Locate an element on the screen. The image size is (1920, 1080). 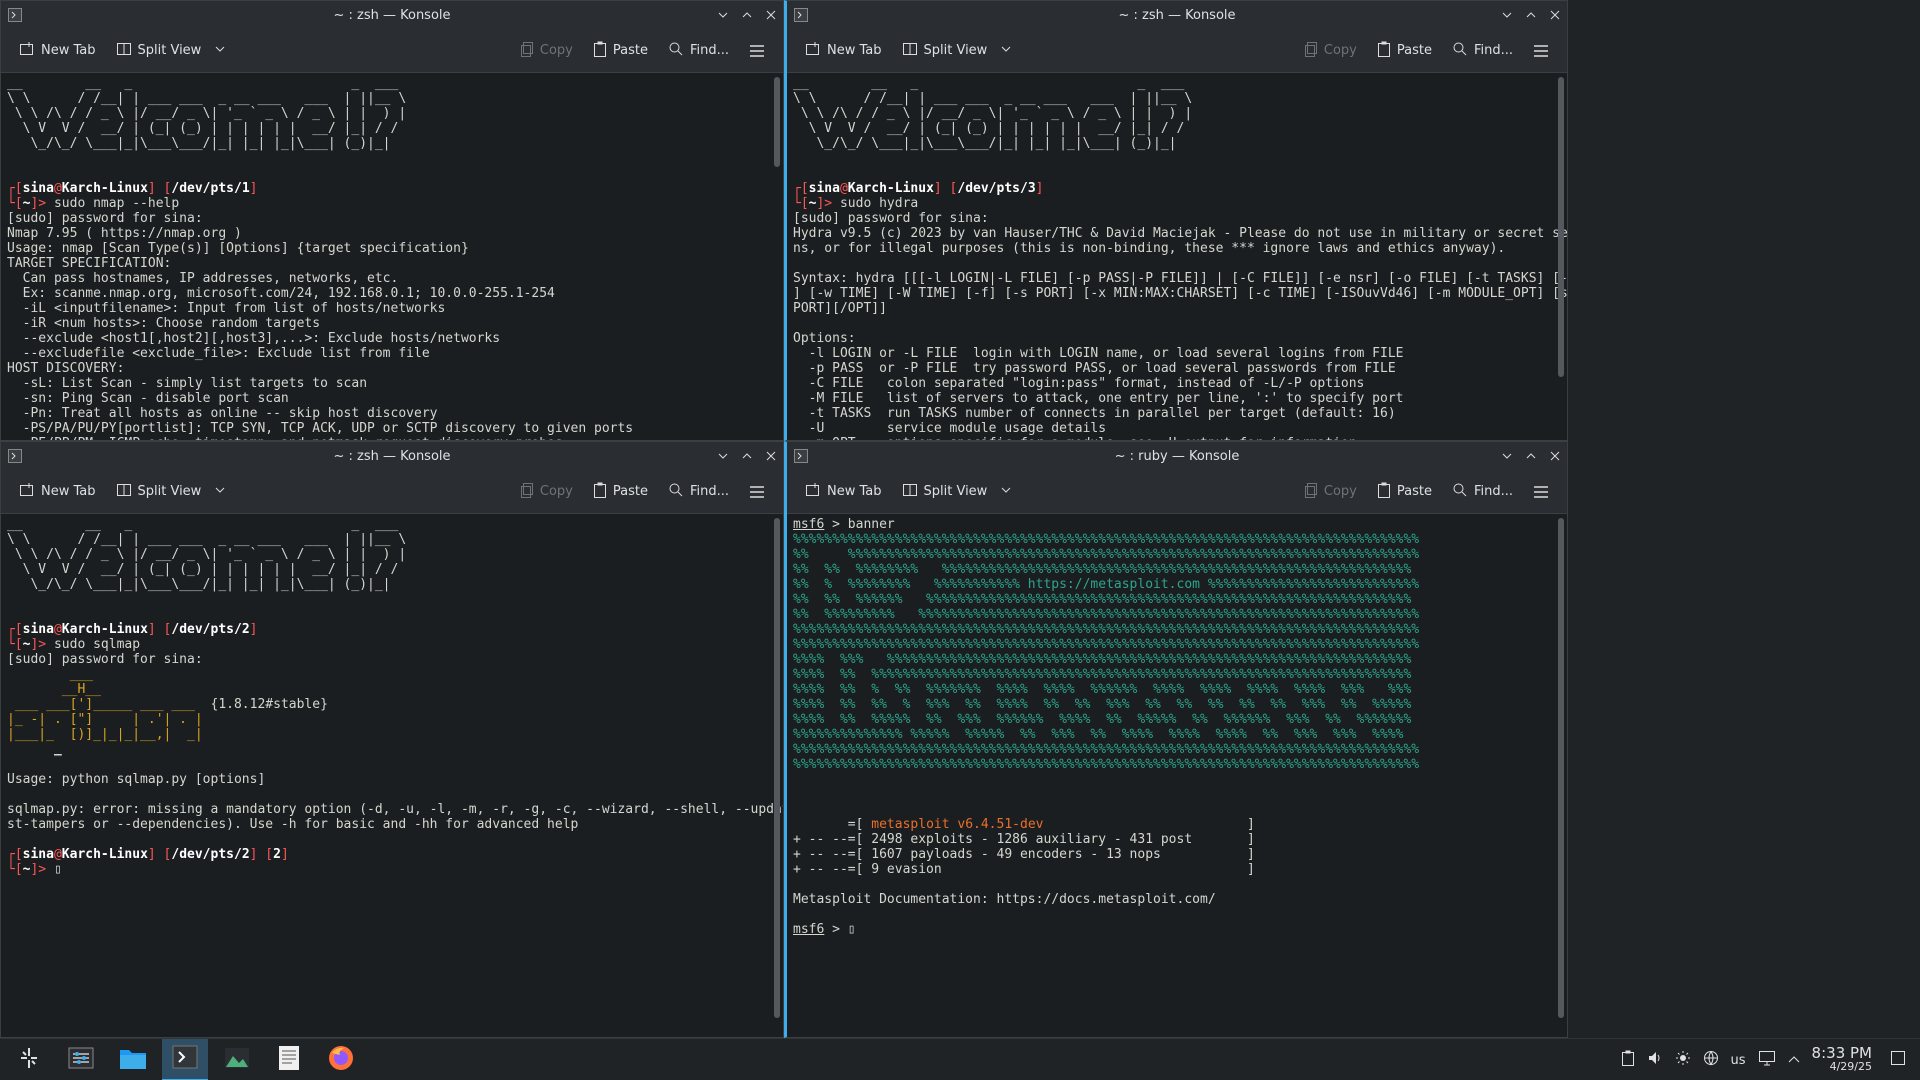
terminal-line: [sudo] password for sina: is located at coordinates (105, 659).